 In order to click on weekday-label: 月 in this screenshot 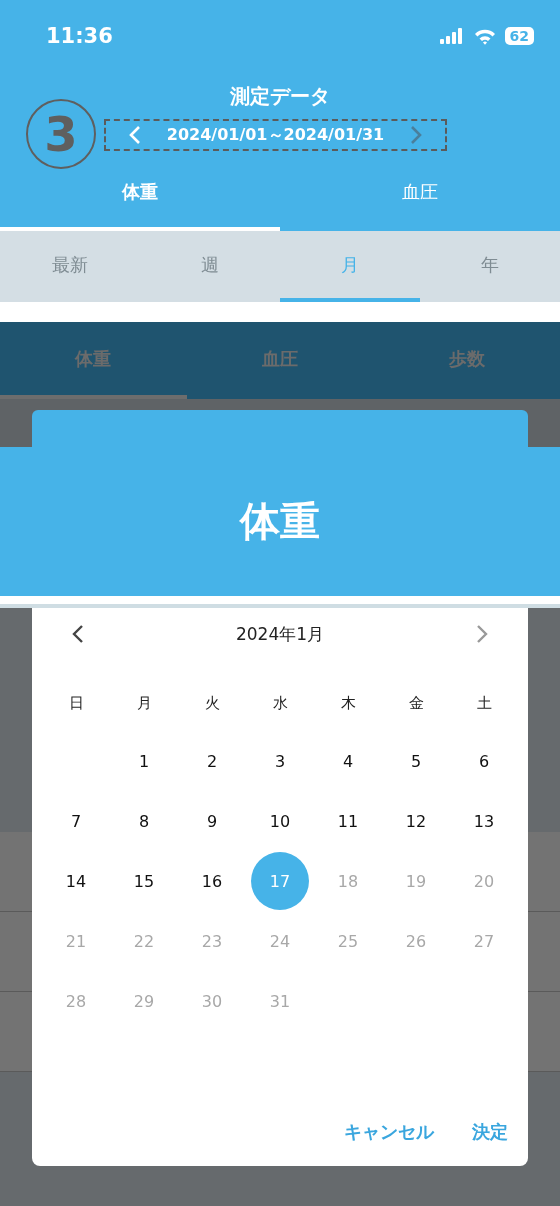, I will do `click(144, 703)`.